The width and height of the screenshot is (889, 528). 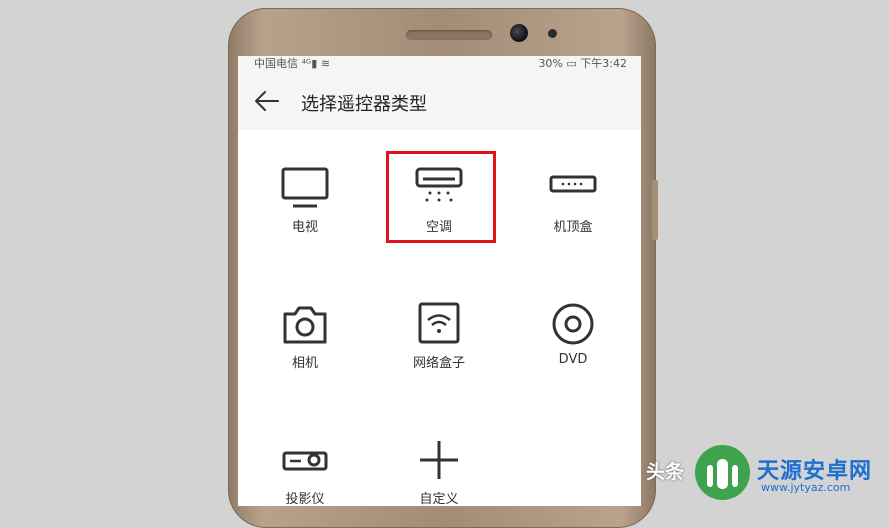 I want to click on watermark: 头条 天源安卓网 www.jytyaz.com, so click(x=744, y=472).